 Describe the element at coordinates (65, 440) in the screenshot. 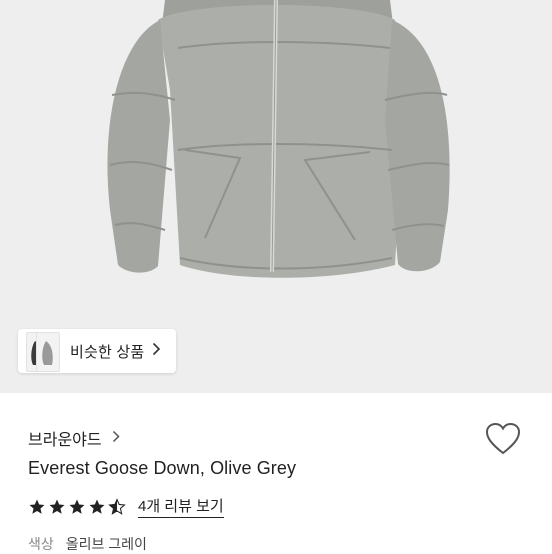

I see `brand-name: 브라운야드` at that location.